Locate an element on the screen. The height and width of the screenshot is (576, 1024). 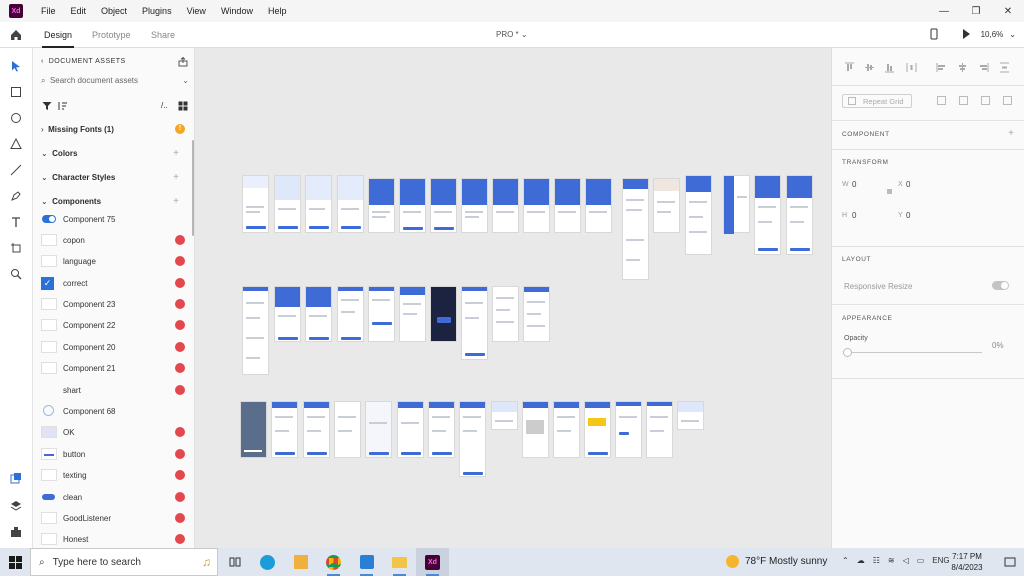
assets-search: ⌕ Search document assets ⌄ is located at coordinates (115, 81).